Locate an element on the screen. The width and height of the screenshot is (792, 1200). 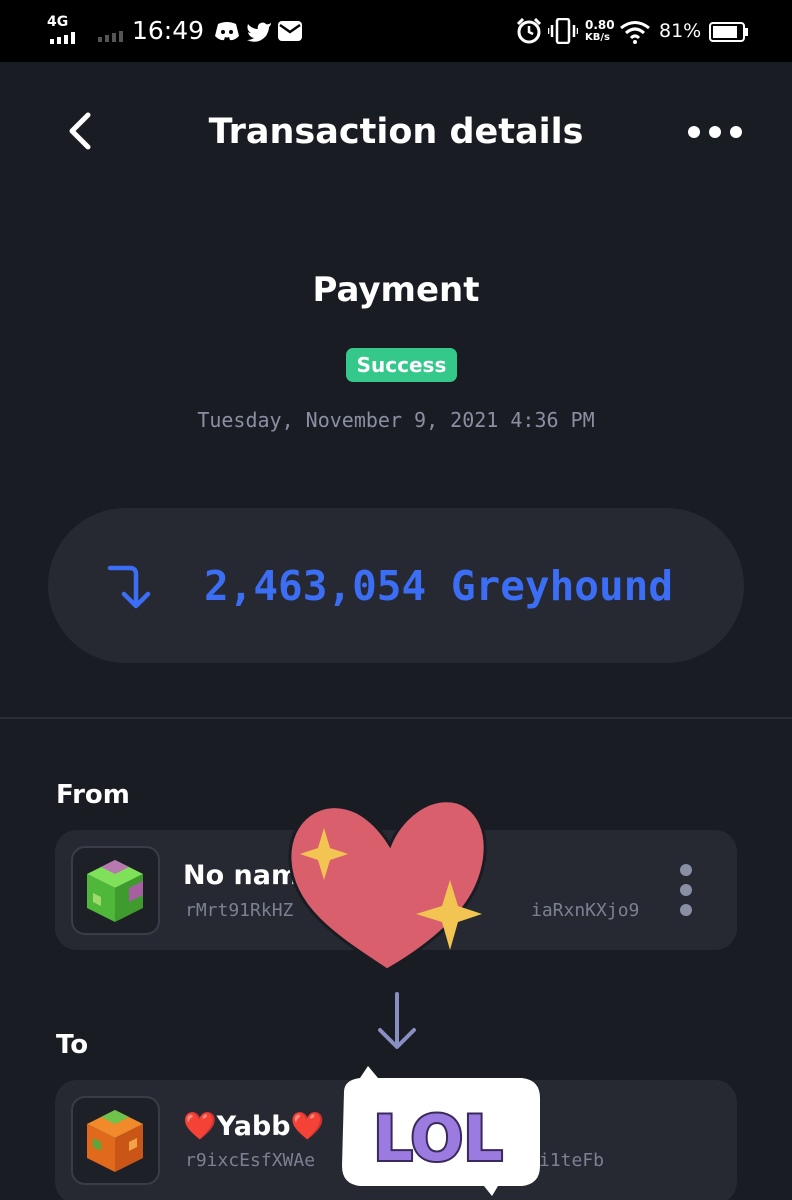
network-speed-unit: KB/s is located at coordinates (597, 37).